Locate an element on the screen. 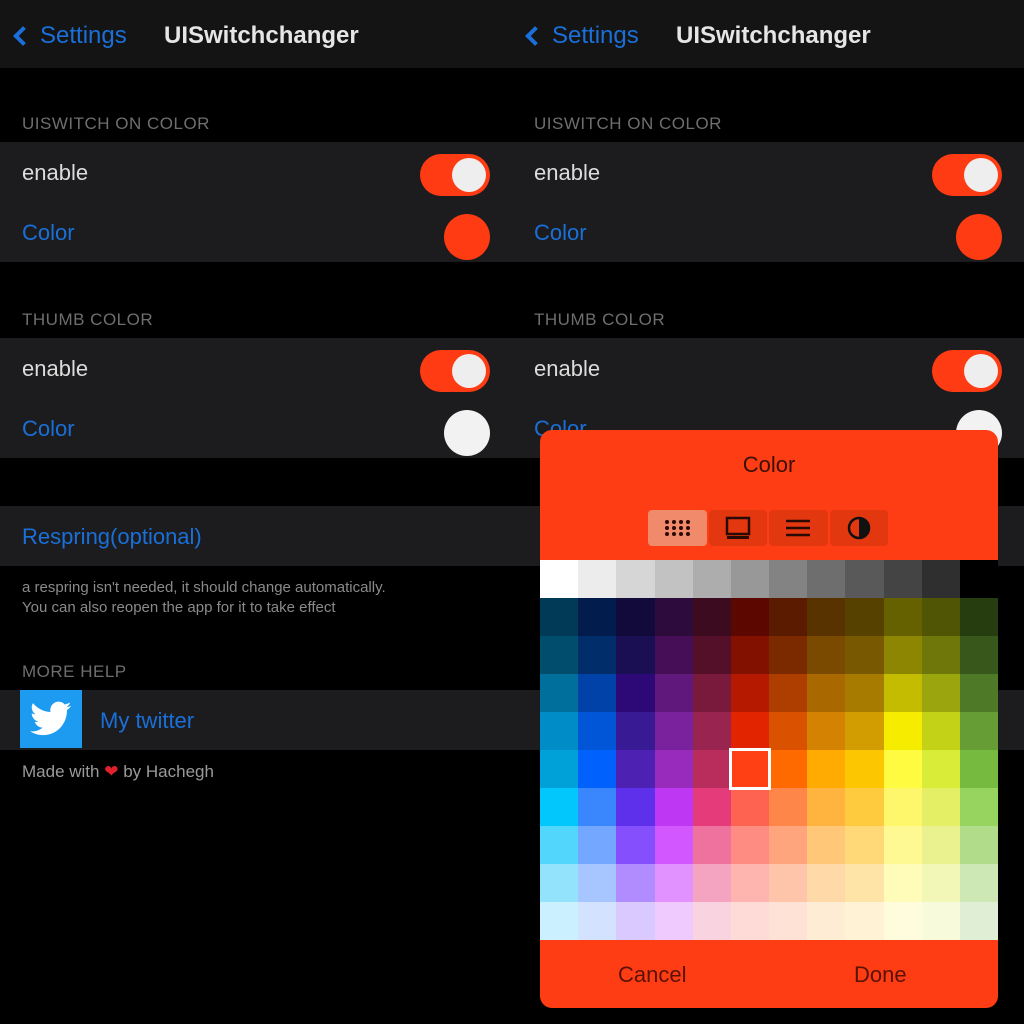 This screenshot has height=1024, width=1024. spectrum-tab is located at coordinates (737, 528).